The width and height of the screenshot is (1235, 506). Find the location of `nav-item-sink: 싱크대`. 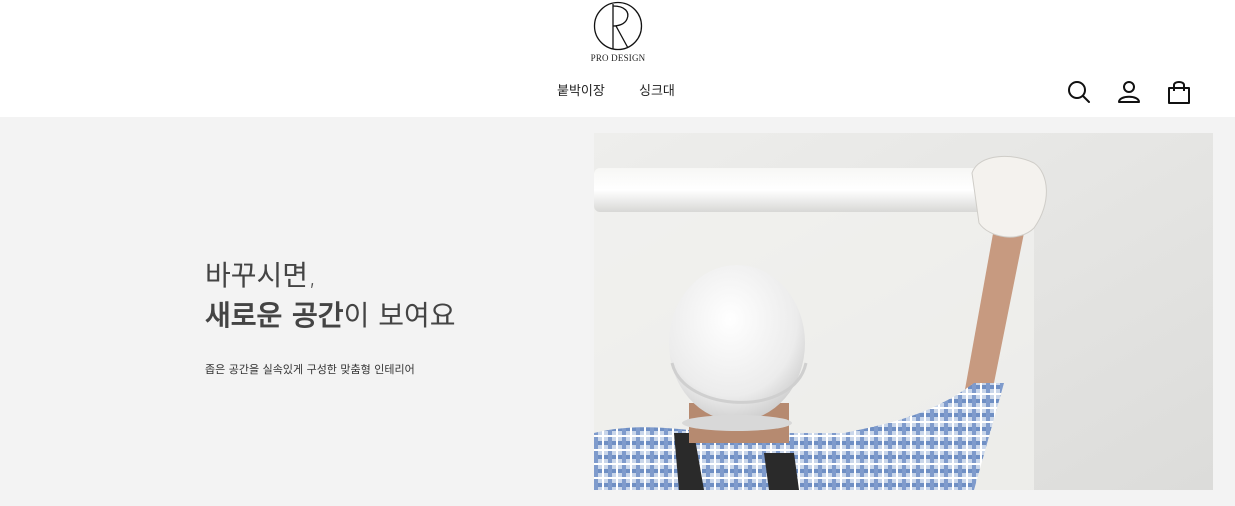

nav-item-sink: 싱크대 is located at coordinates (657, 89).